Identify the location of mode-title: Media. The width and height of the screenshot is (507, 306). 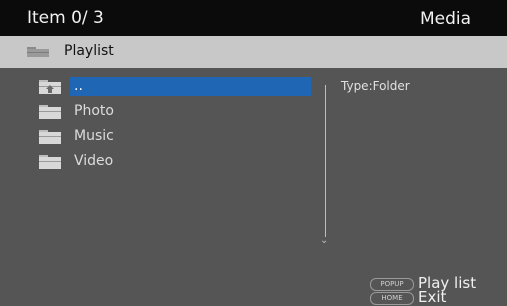
(445, 19).